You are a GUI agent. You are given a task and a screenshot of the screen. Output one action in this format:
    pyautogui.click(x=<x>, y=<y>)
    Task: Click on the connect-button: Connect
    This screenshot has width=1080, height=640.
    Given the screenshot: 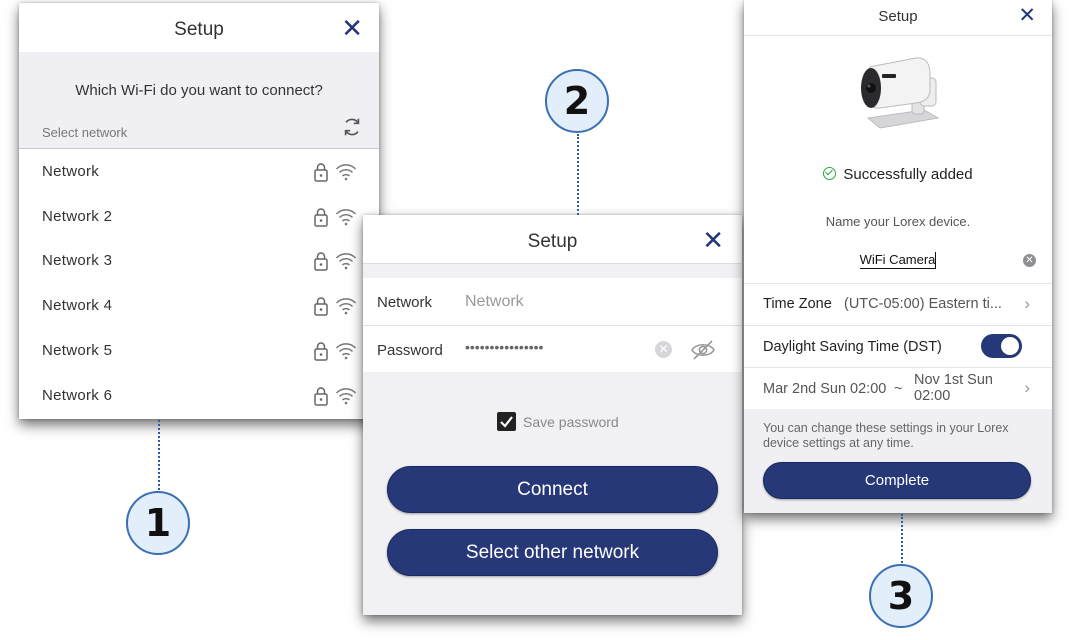 What is the action you would take?
    pyautogui.click(x=552, y=489)
    